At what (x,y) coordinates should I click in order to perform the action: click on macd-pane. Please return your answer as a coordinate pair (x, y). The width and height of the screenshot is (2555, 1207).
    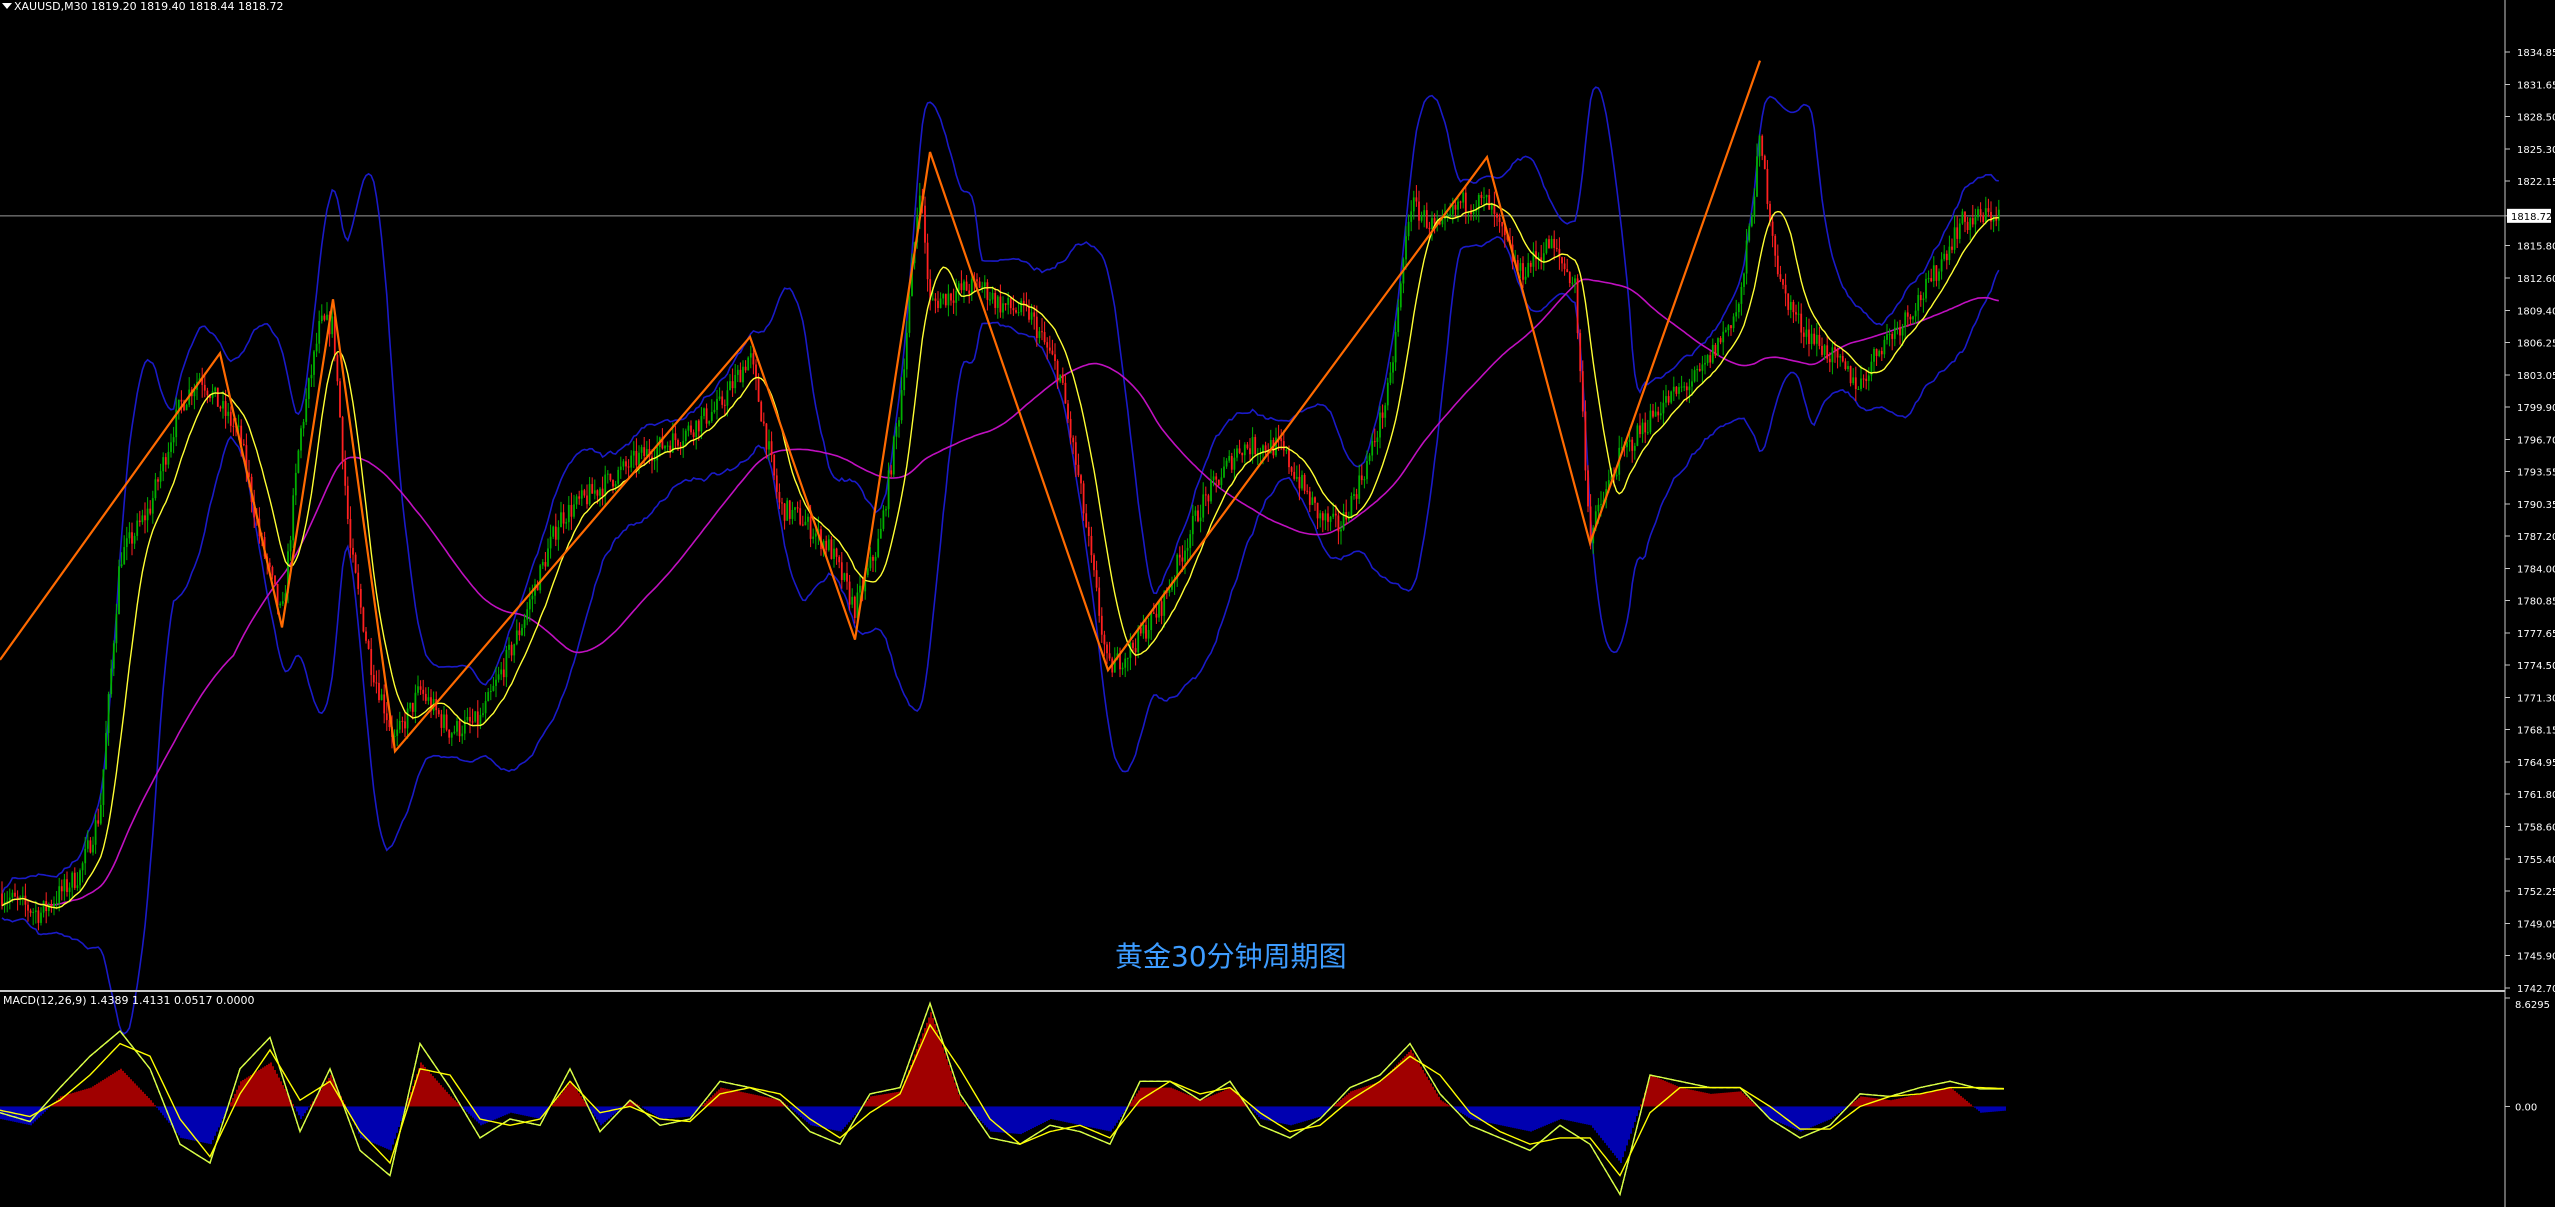
    Looking at the image, I should click on (1003, 1099).